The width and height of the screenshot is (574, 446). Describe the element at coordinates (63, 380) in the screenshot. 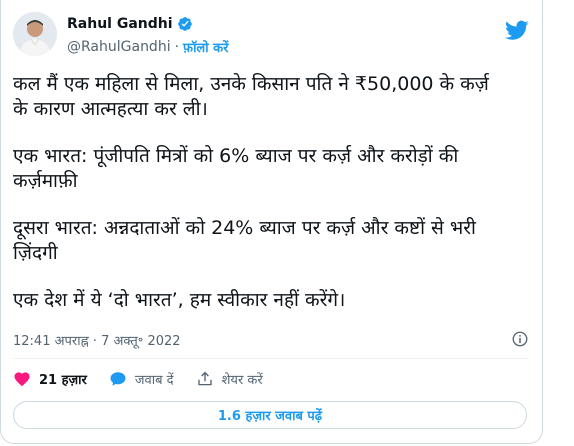

I see `like-count: 21 हज़ार` at that location.